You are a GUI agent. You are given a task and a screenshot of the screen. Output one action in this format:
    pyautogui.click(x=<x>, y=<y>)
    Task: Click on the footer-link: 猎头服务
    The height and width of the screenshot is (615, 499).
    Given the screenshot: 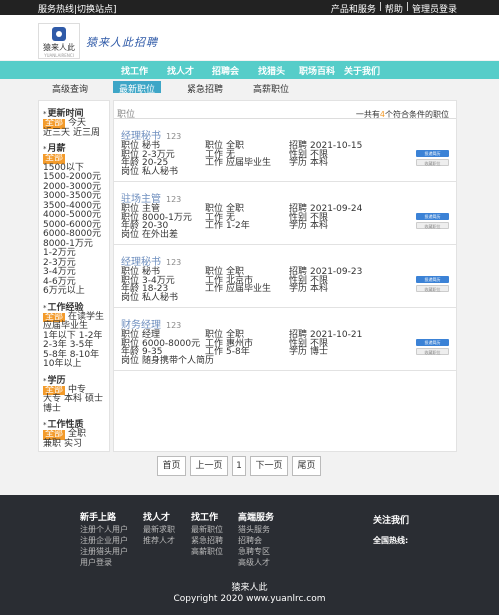 What is the action you would take?
    pyautogui.click(x=256, y=529)
    